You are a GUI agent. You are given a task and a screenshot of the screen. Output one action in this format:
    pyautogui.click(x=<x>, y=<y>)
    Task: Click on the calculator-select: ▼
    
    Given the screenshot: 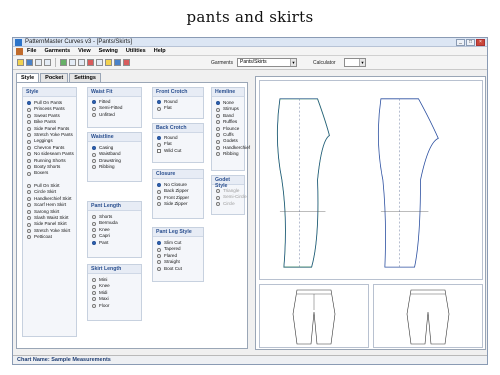 What is the action you would take?
    pyautogui.click(x=355, y=62)
    